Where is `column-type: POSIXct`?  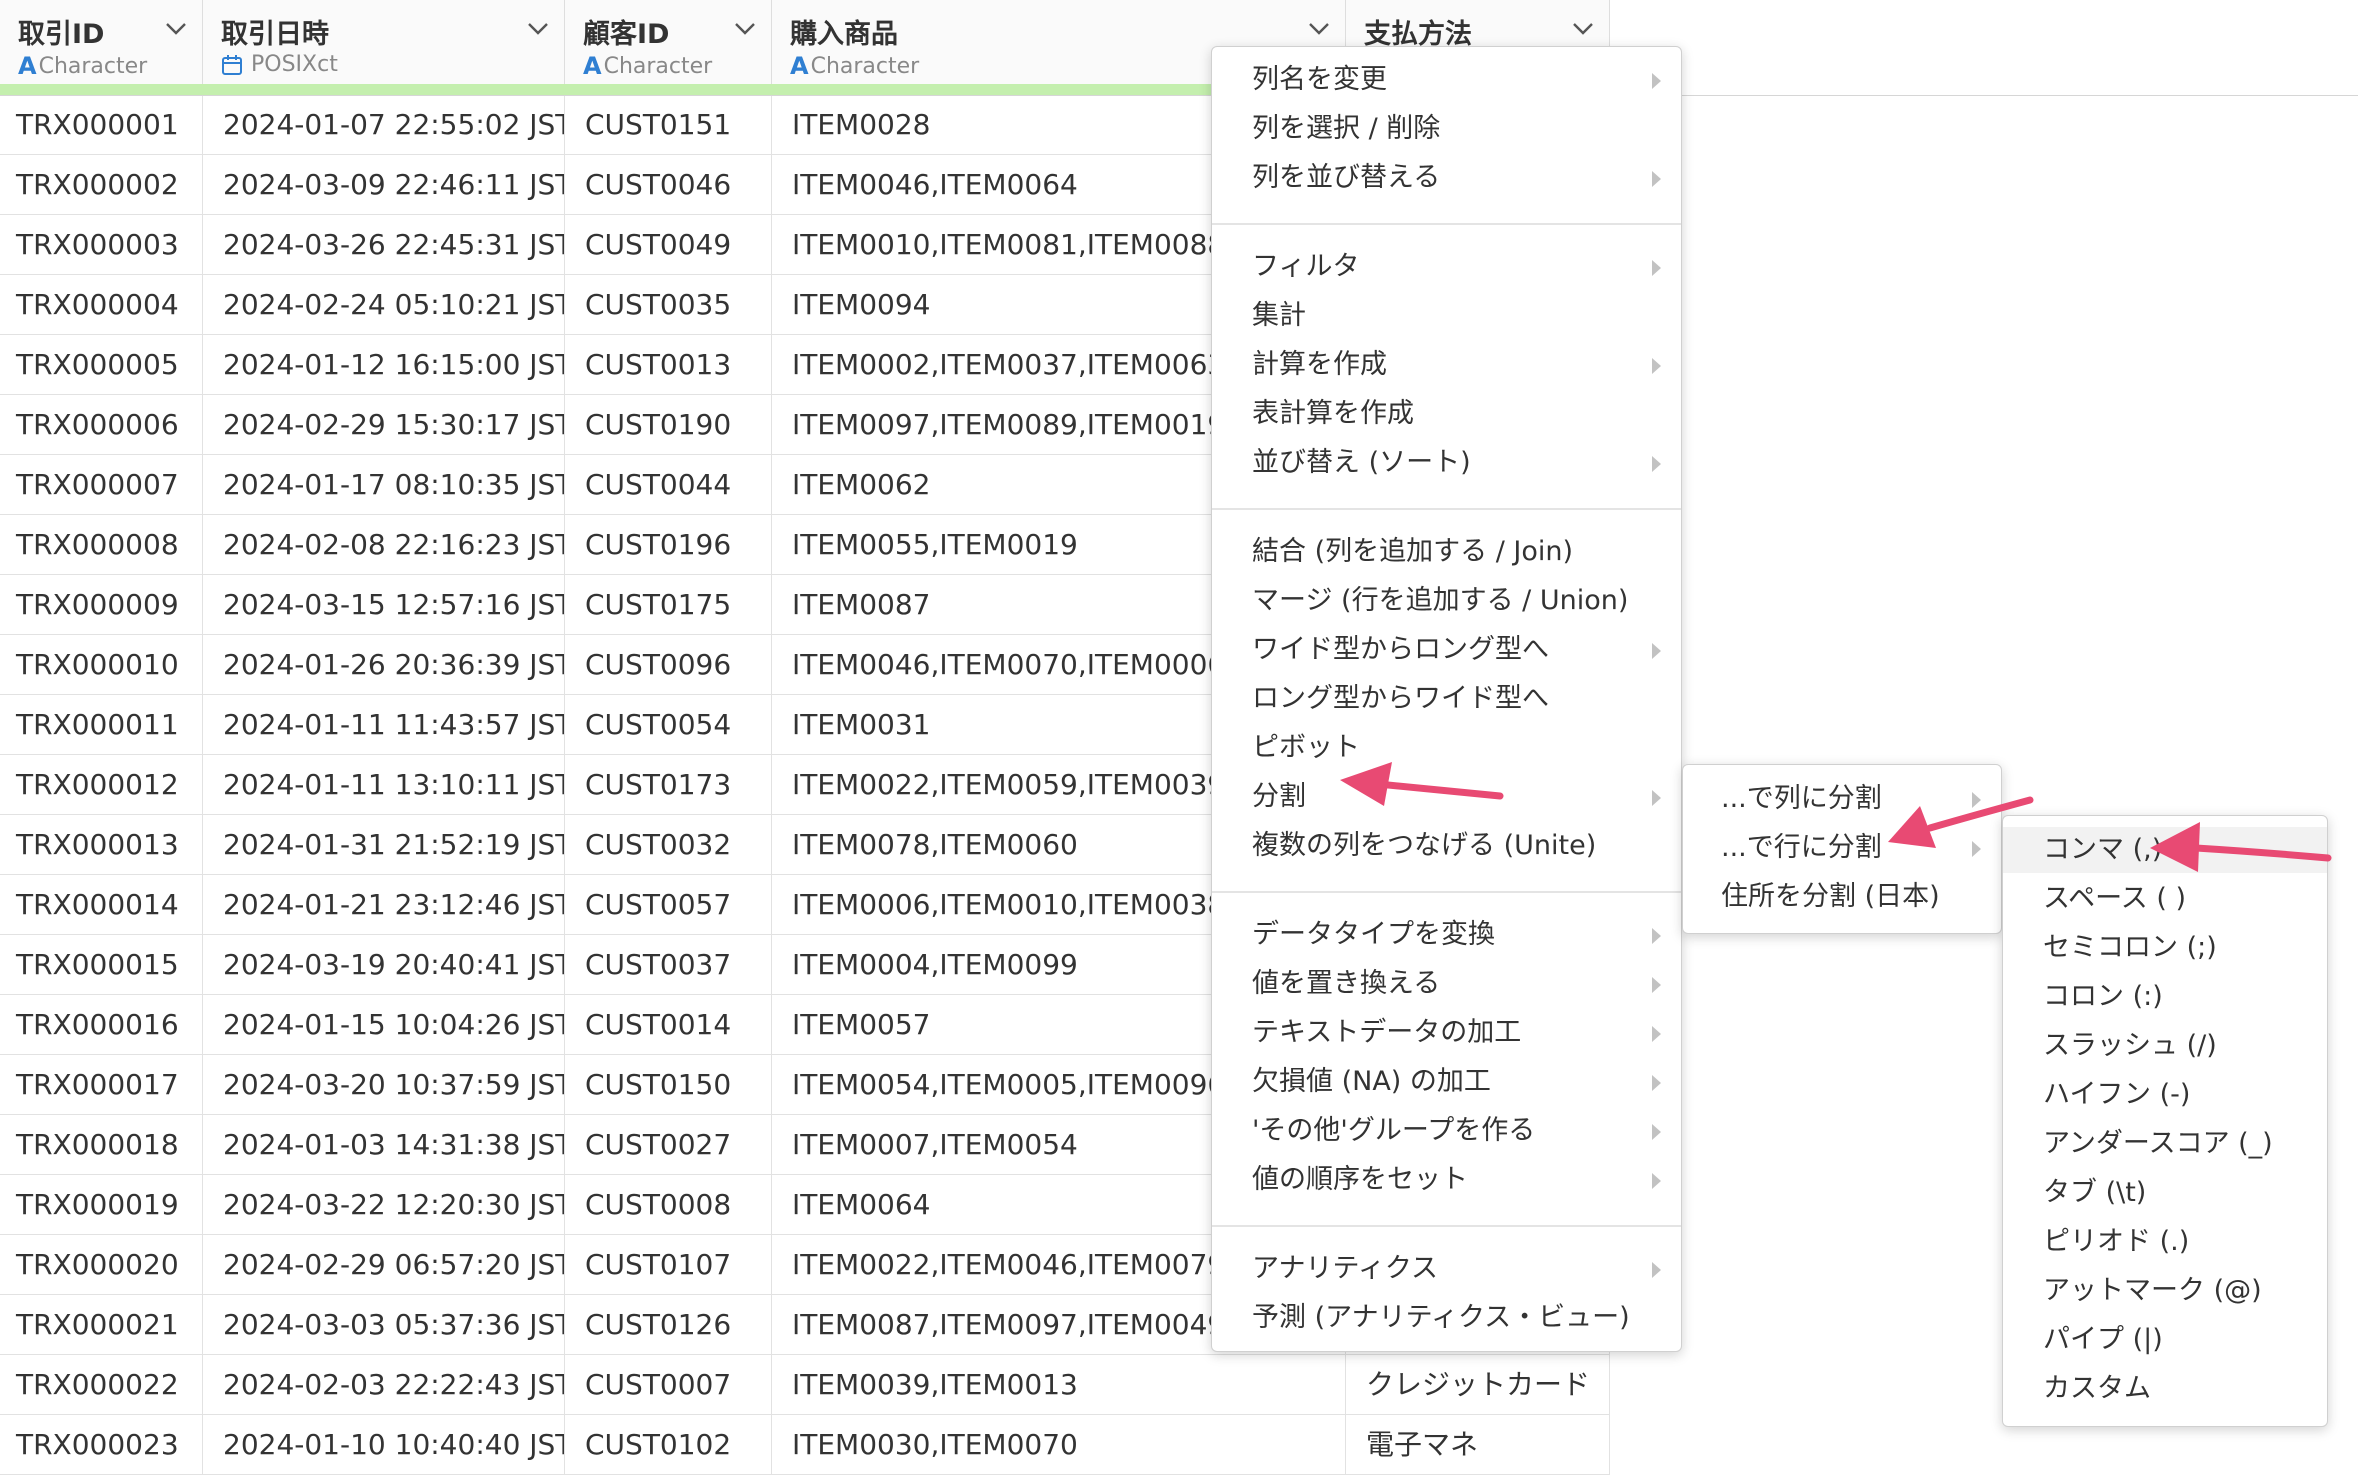
column-type: POSIXct is located at coordinates (279, 64).